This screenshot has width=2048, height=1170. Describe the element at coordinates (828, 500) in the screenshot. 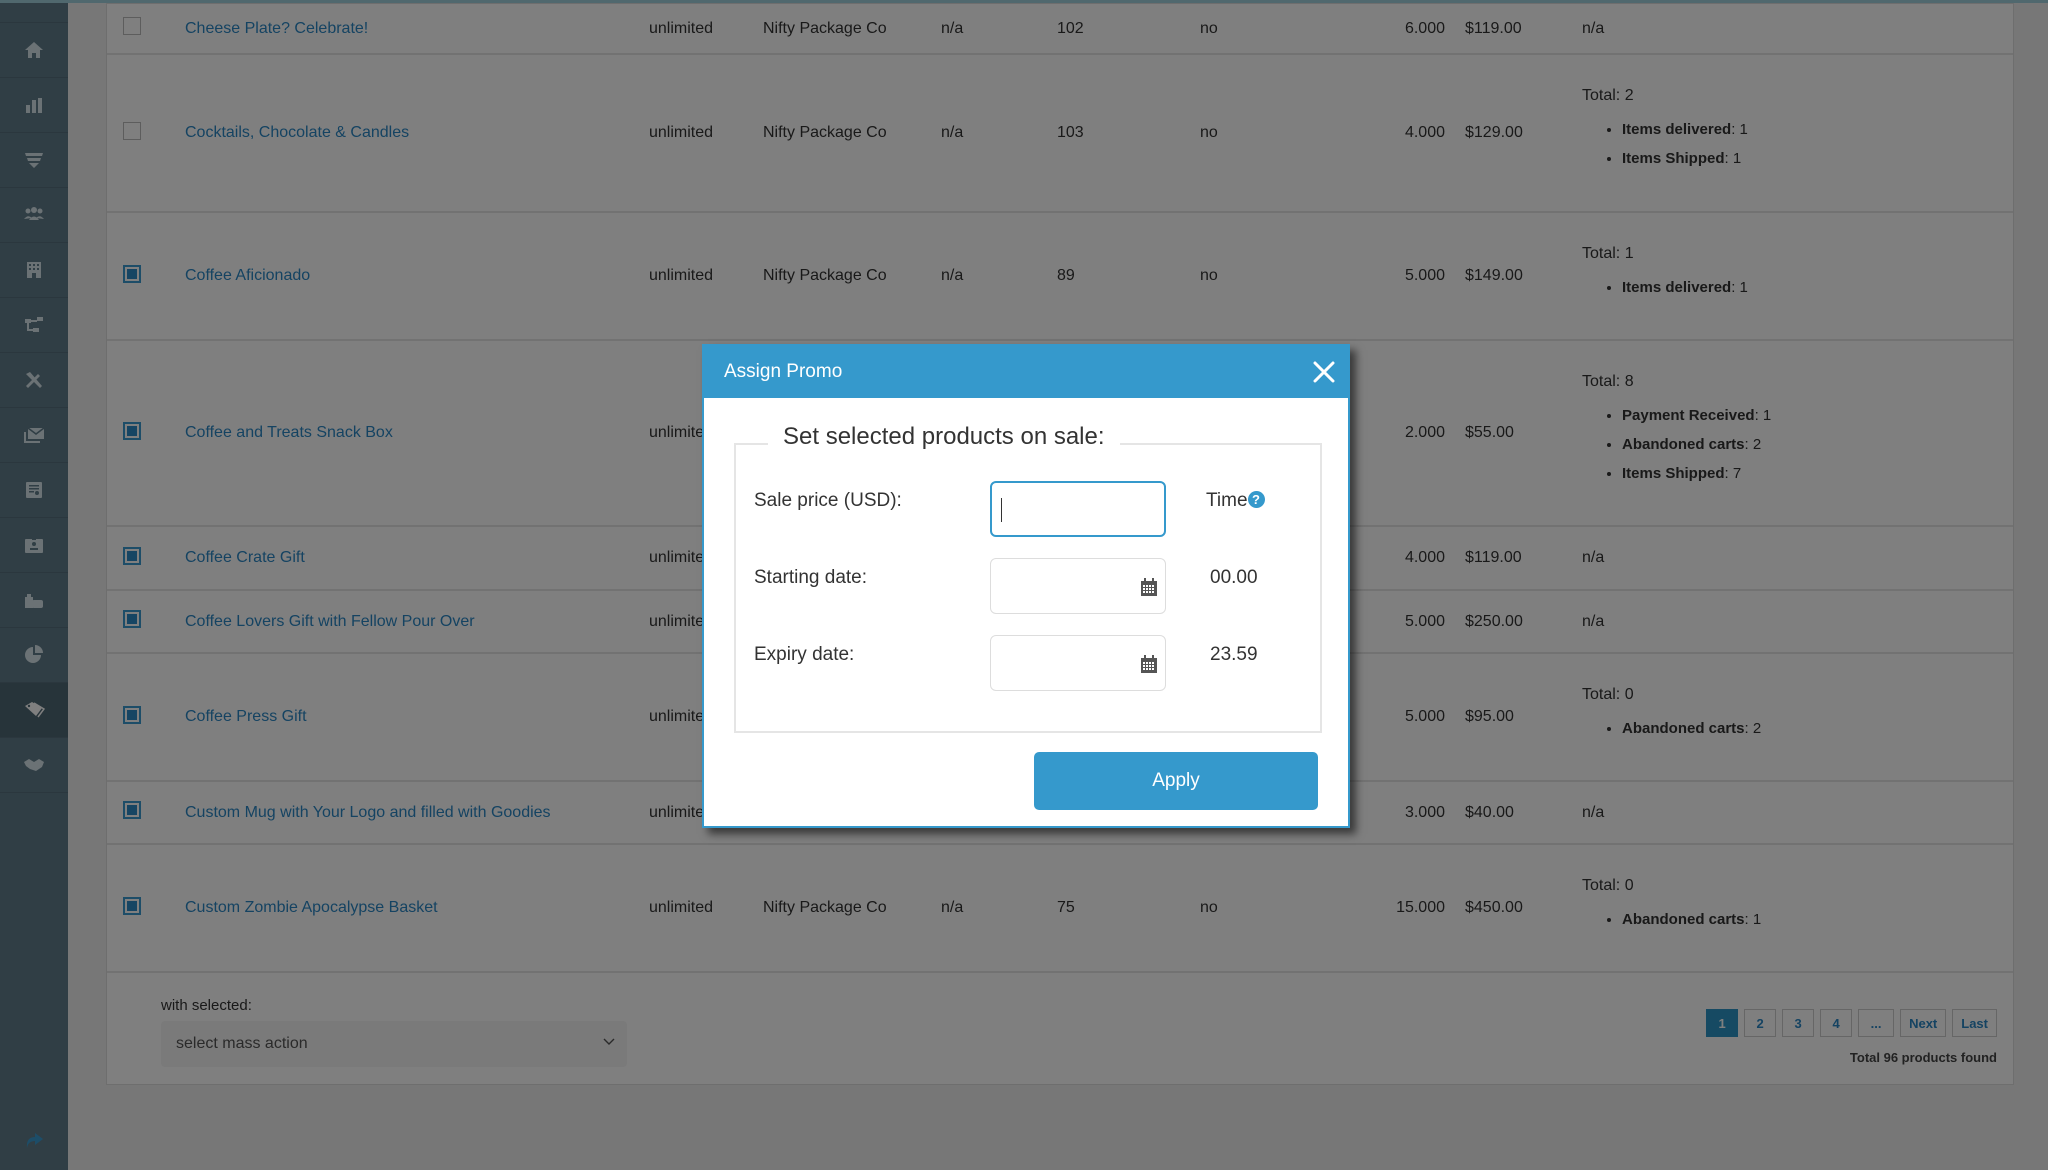

I see `sale-price-label: Sale price (USD):` at that location.